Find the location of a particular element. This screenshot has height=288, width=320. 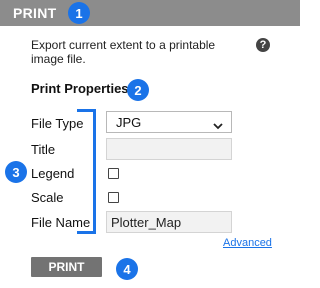

panel-header: PRINT is located at coordinates (150, 13).